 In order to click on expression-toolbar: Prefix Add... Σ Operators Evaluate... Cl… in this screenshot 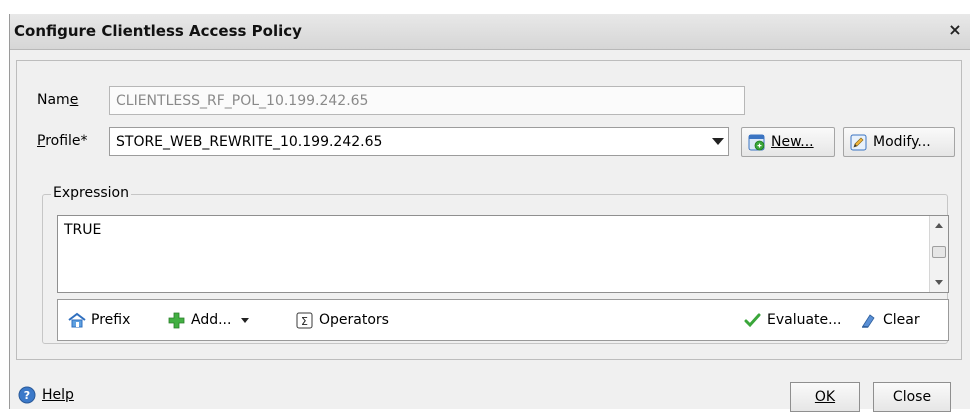, I will do `click(503, 320)`.